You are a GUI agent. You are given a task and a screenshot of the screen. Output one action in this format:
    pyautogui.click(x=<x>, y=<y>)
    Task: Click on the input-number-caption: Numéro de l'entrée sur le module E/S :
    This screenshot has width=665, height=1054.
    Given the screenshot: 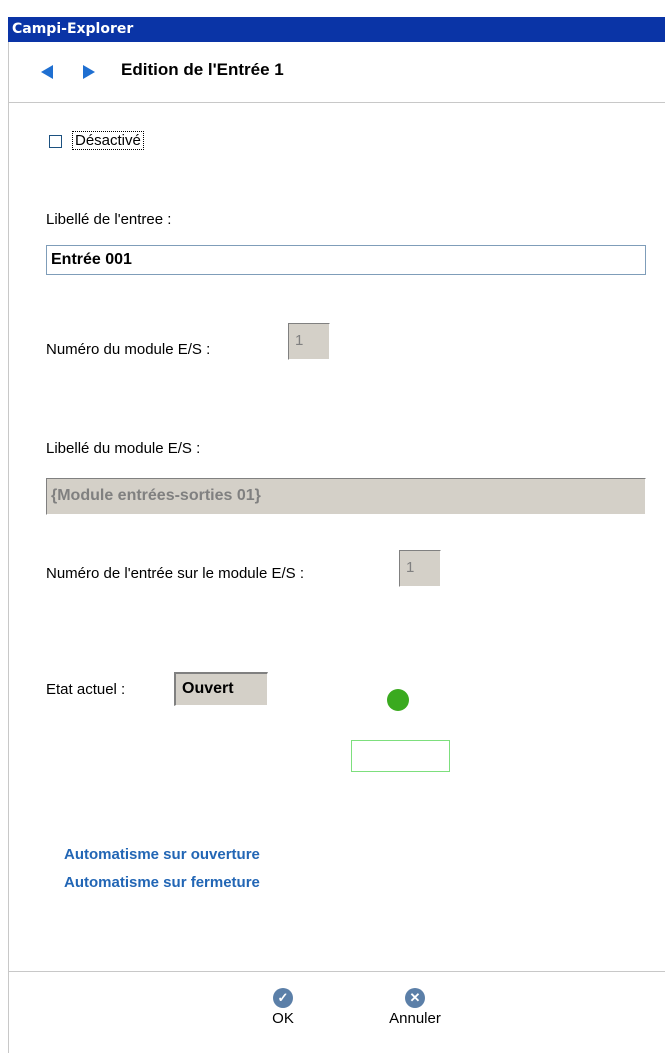 What is the action you would take?
    pyautogui.click(x=175, y=573)
    